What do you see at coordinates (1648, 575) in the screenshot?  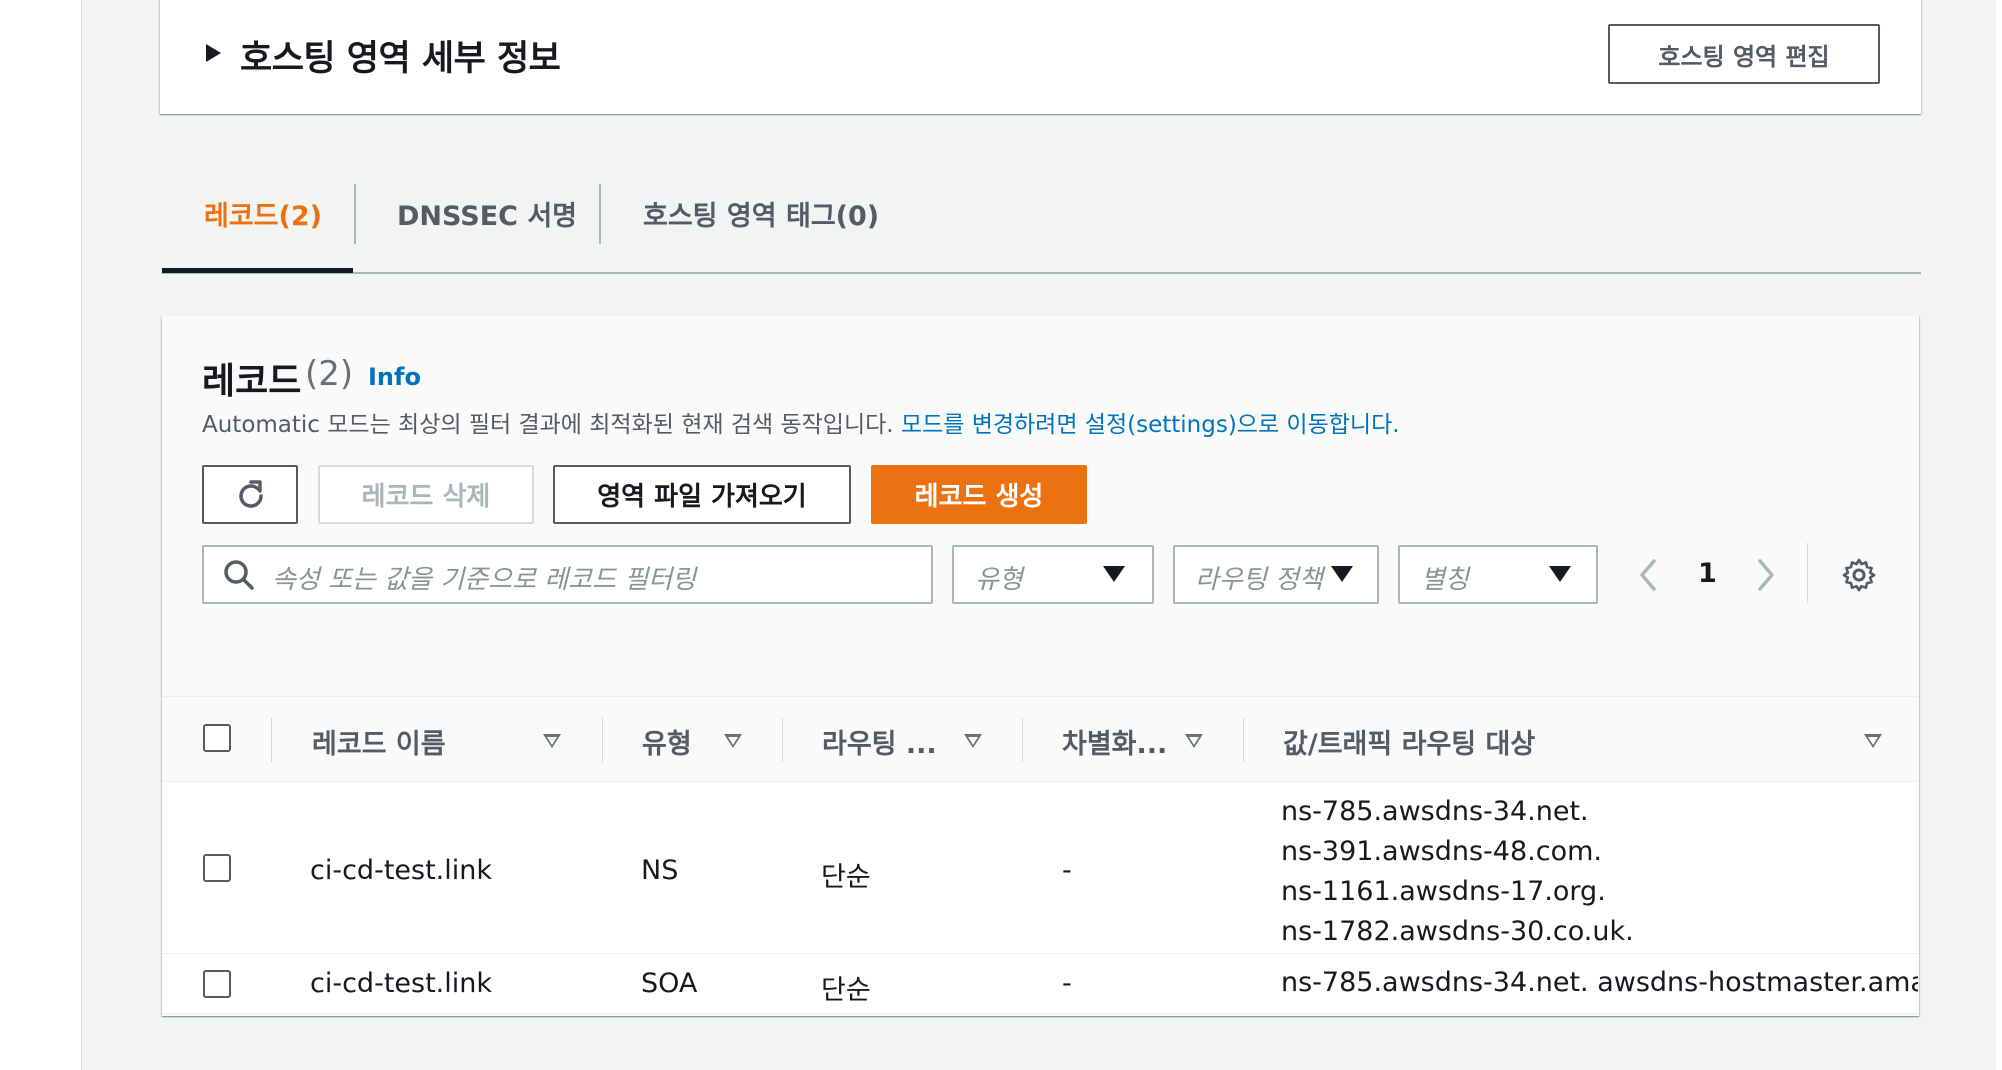 I see `previous-page-icon` at bounding box center [1648, 575].